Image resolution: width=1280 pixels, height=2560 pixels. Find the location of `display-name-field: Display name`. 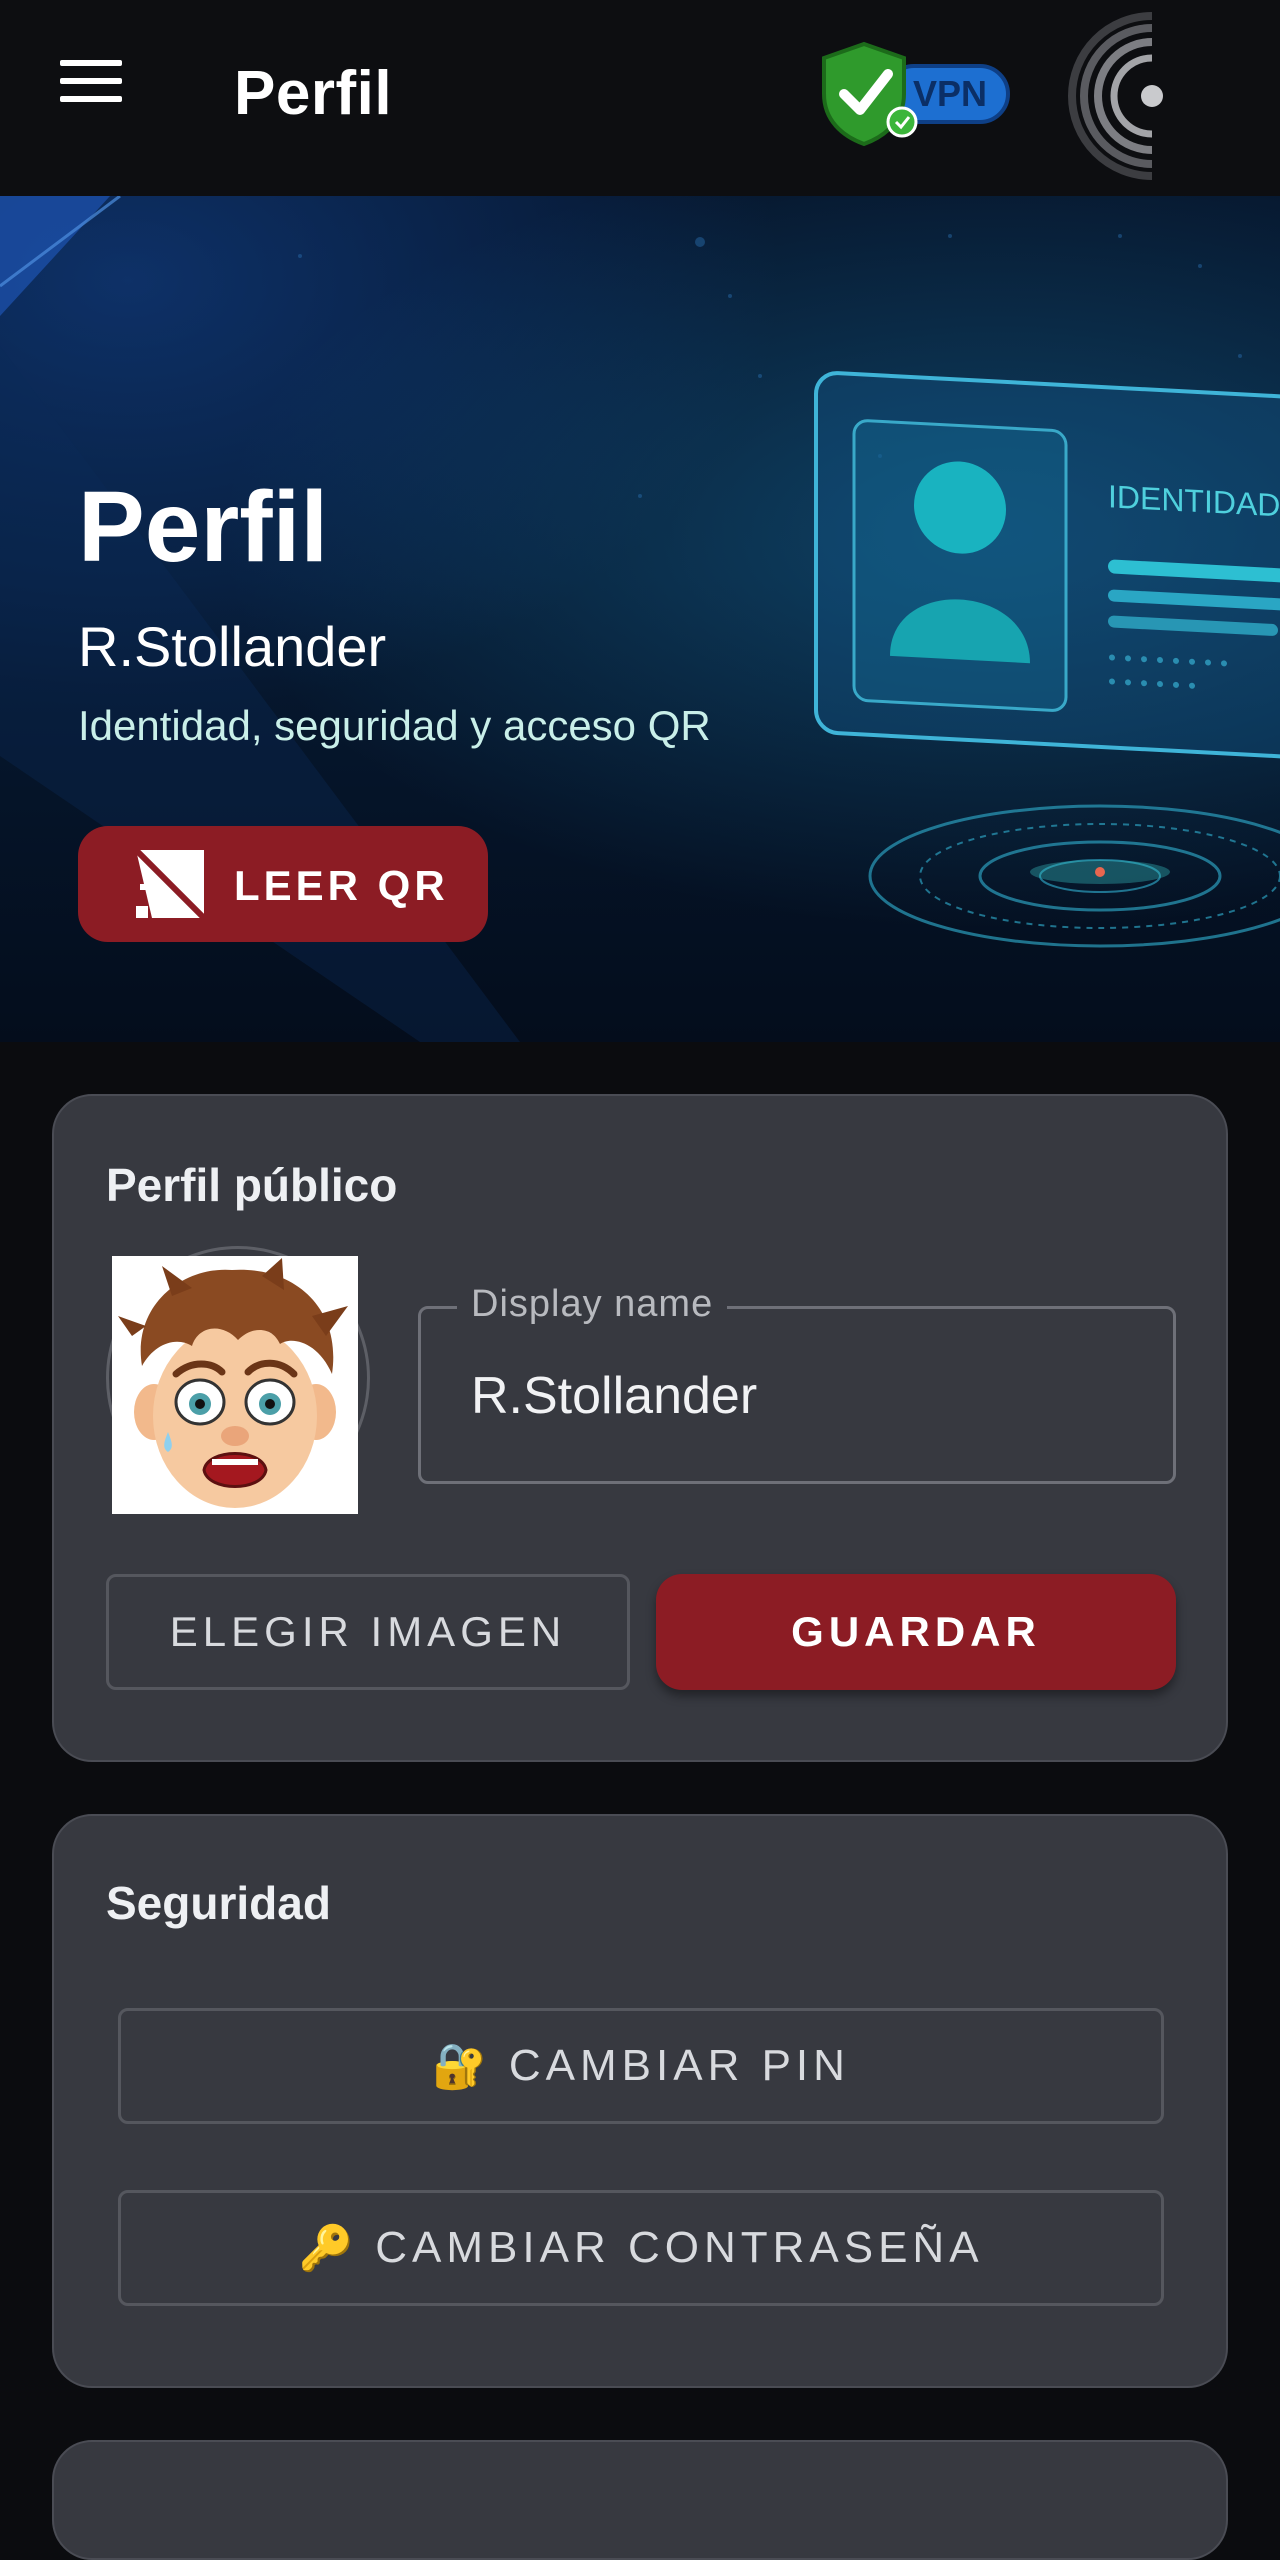

display-name-field: Display name is located at coordinates (797, 1383).